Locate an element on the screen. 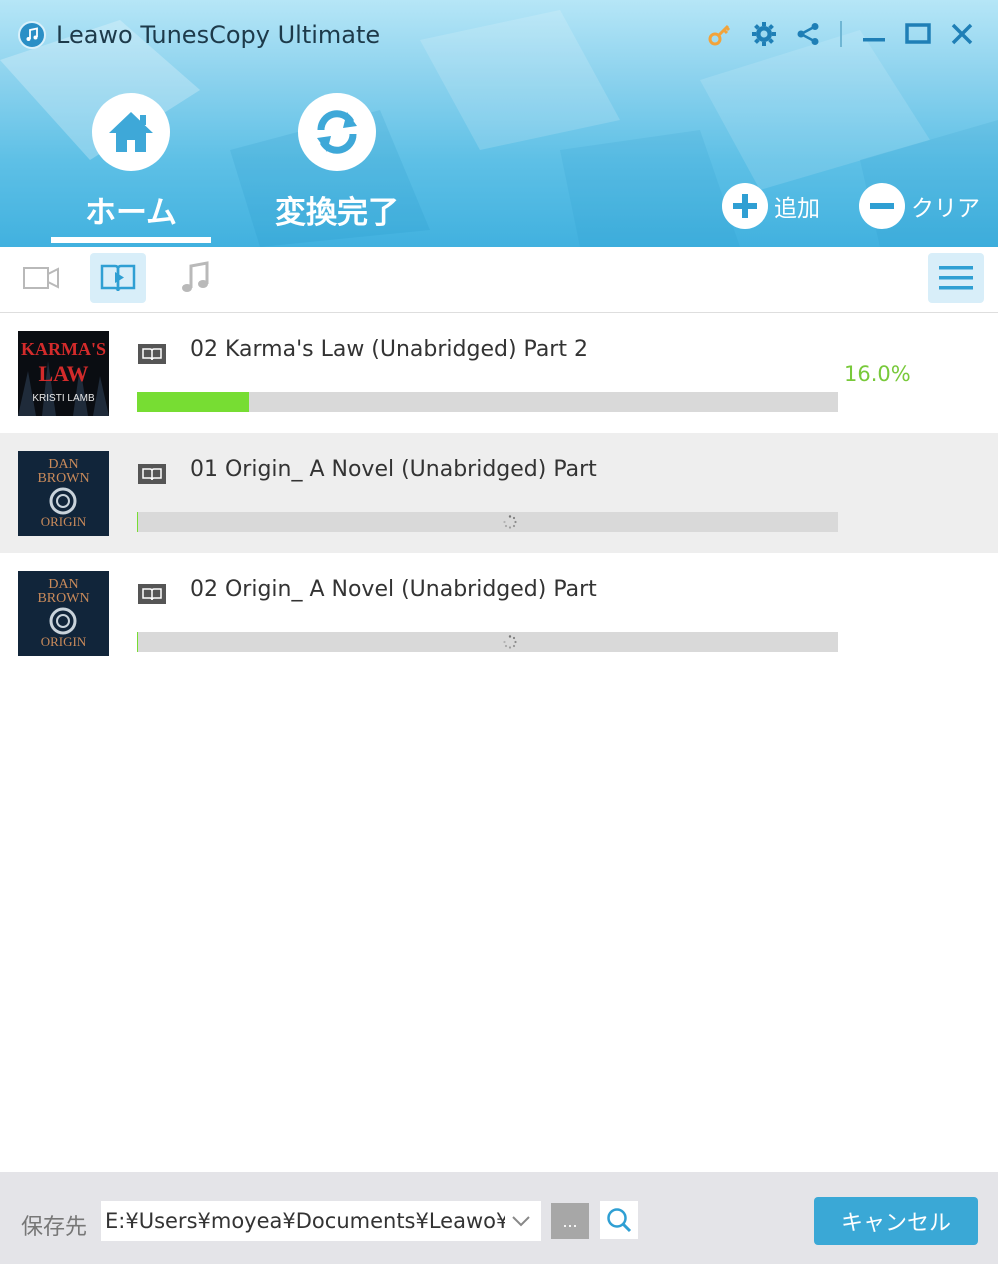 This screenshot has width=998, height=1264. clear-button-label: クリア is located at coordinates (945, 209).